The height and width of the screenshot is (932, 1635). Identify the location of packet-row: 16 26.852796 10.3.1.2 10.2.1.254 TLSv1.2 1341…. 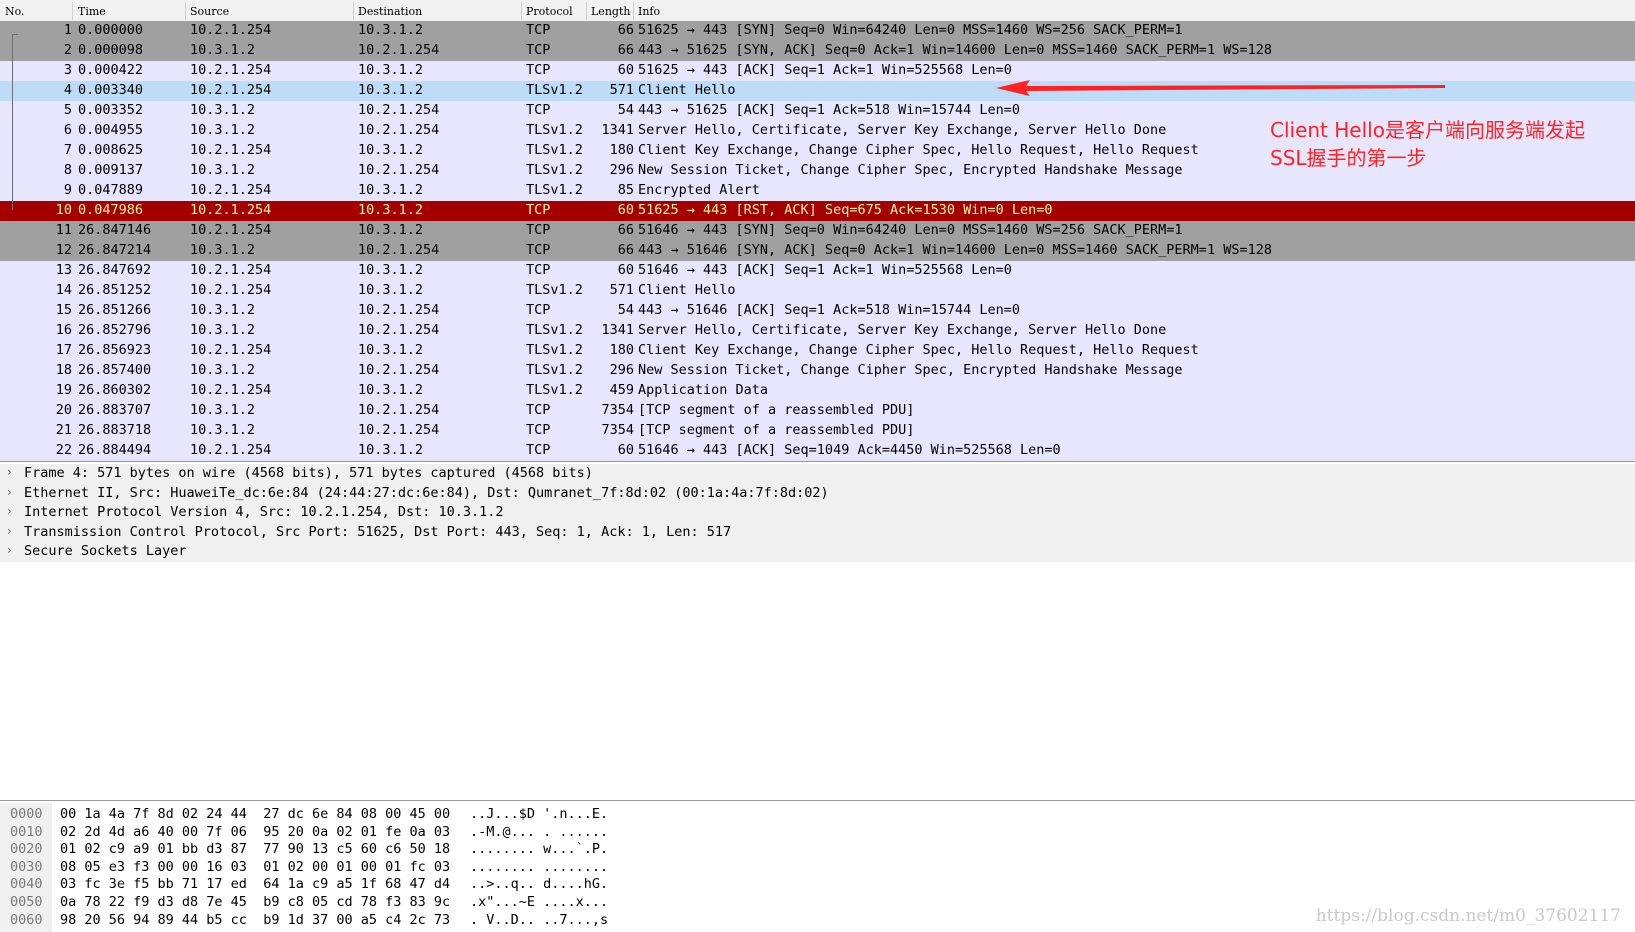
(817, 331).